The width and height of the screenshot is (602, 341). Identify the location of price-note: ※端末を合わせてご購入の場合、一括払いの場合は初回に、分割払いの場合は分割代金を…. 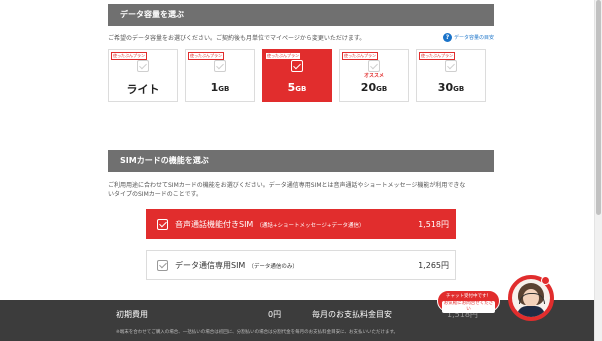
(257, 332).